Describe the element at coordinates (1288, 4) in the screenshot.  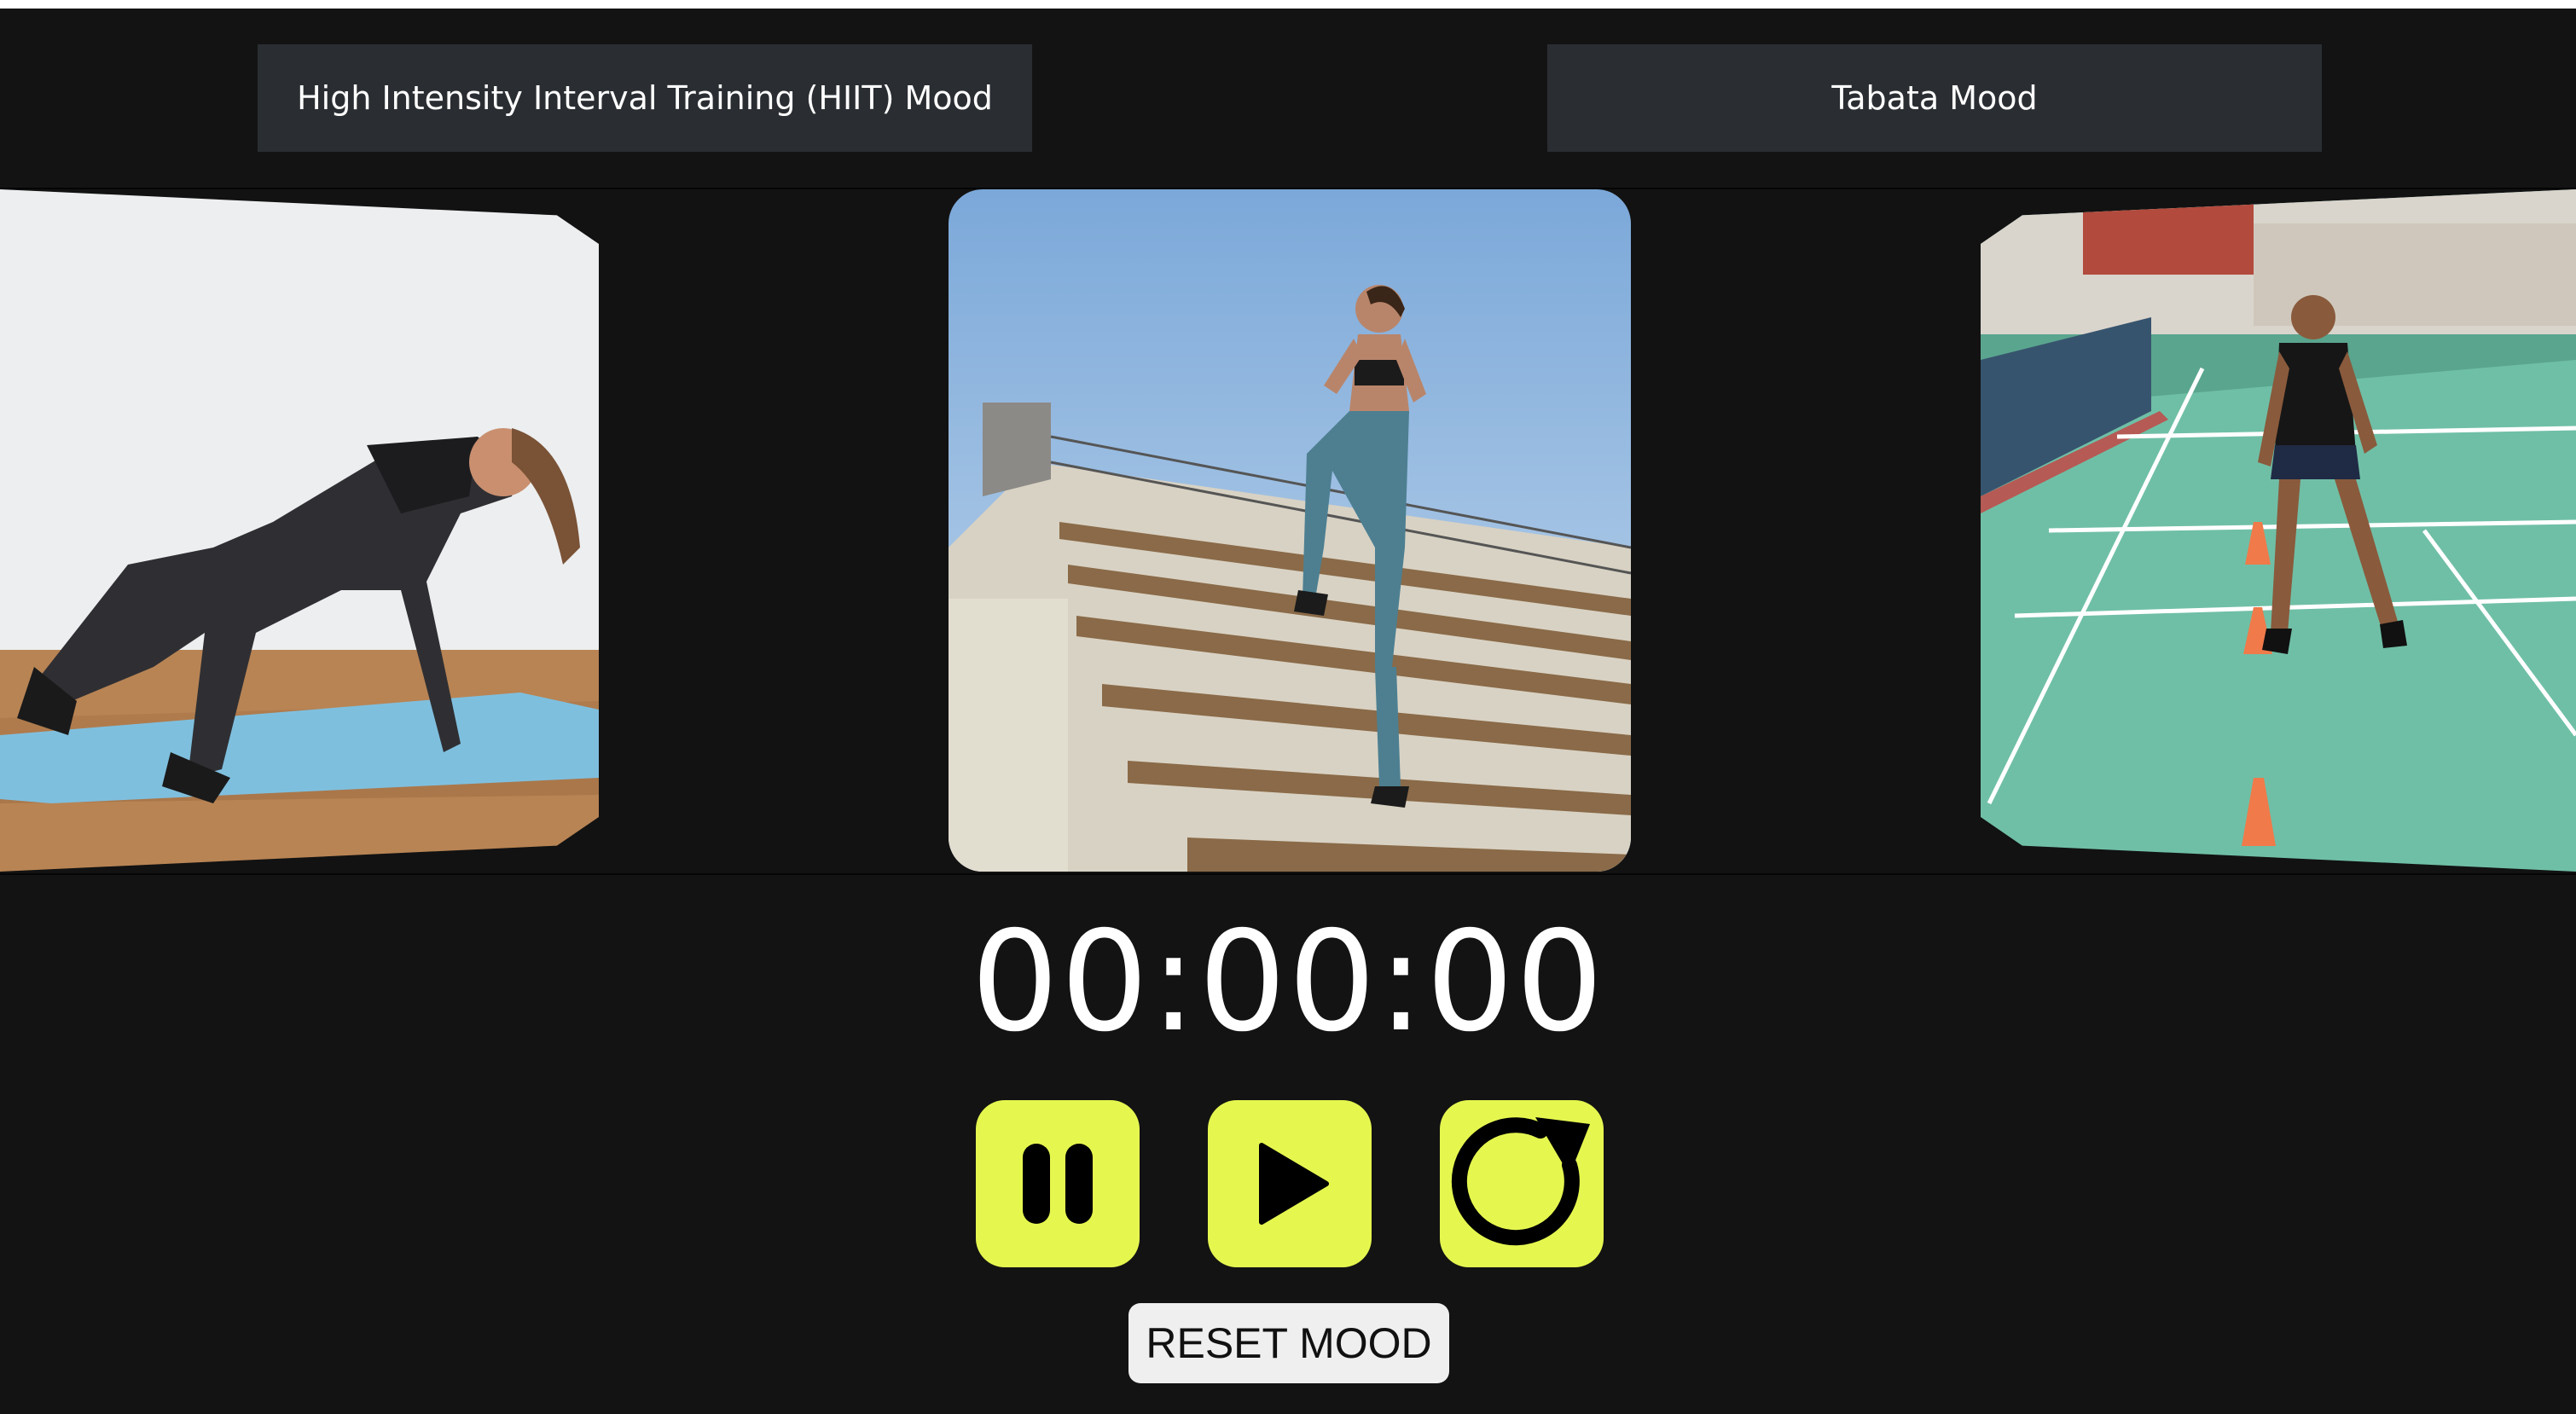
I see `top-border-strip` at that location.